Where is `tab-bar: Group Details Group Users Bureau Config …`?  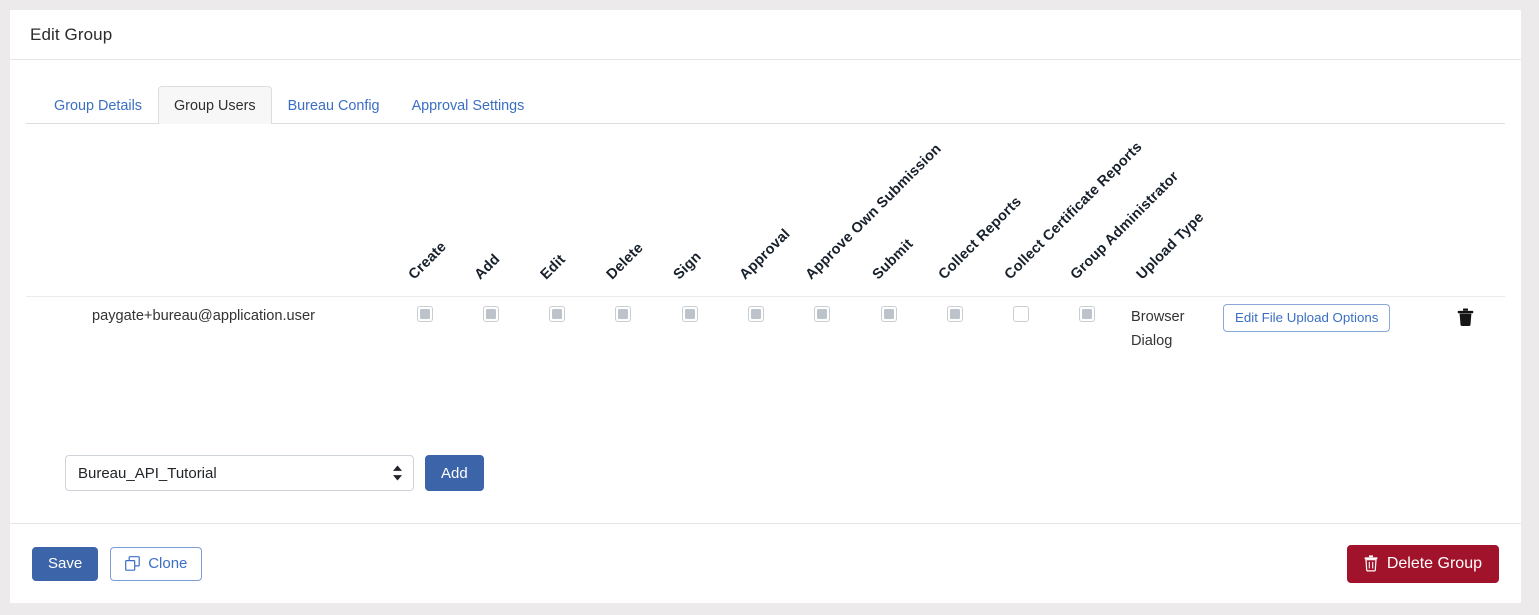 tab-bar: Group Details Group Users Bureau Config … is located at coordinates (765, 104).